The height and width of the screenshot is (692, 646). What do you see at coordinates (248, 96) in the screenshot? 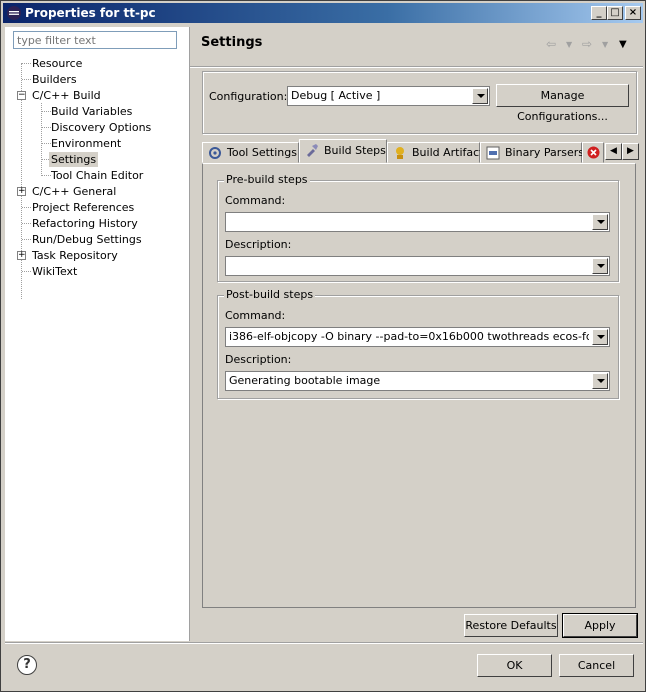
I see `configuration-label: Configuration:` at bounding box center [248, 96].